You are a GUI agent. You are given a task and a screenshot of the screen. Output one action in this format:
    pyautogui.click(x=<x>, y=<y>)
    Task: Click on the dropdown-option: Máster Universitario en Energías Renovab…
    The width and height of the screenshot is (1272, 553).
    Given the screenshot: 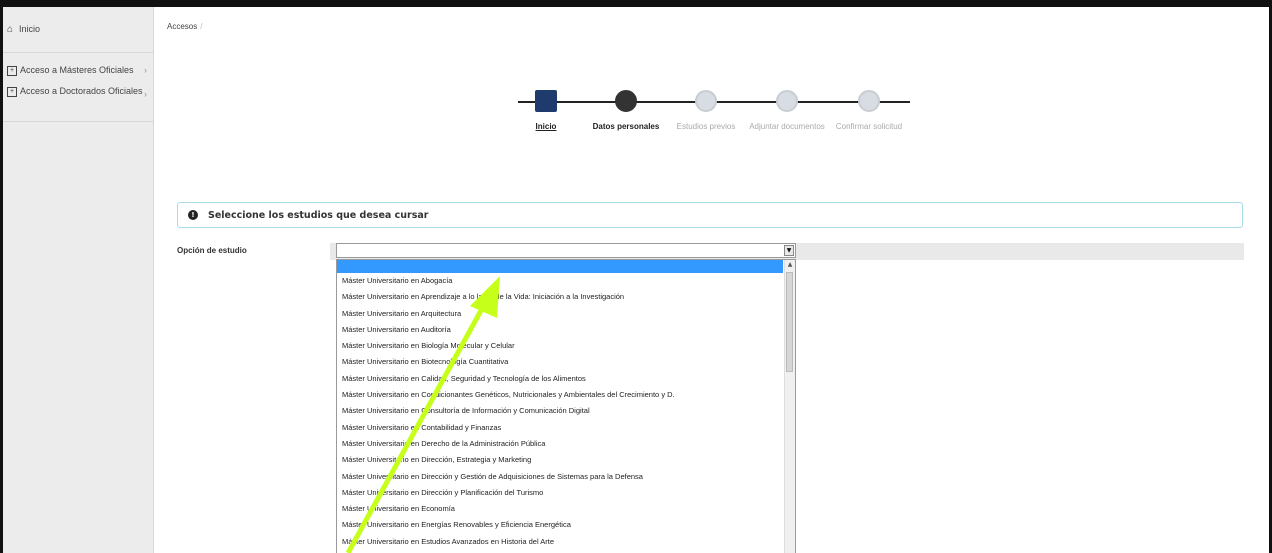 What is the action you would take?
    pyautogui.click(x=560, y=525)
    